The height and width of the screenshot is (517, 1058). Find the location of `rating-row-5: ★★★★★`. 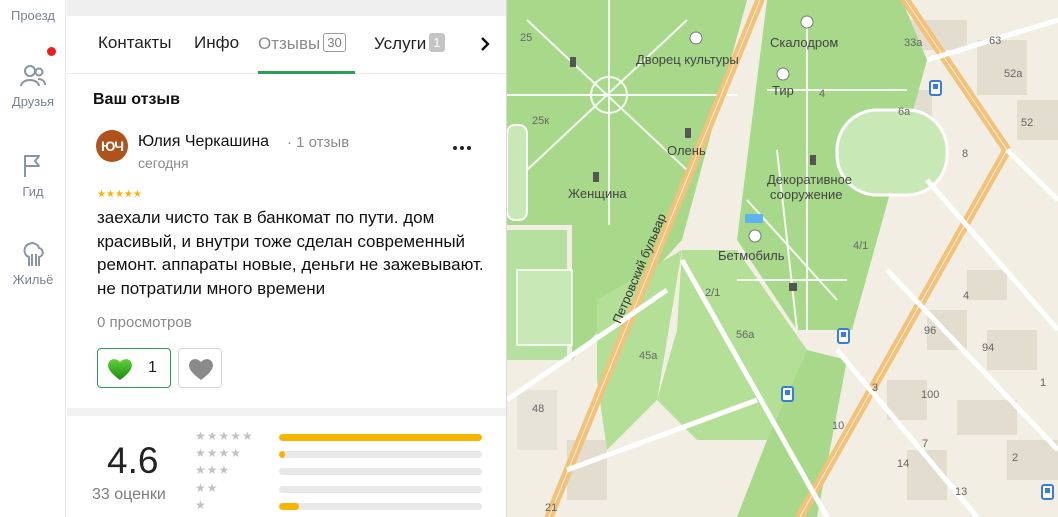

rating-row-5: ★★★★★ is located at coordinates (340, 436).